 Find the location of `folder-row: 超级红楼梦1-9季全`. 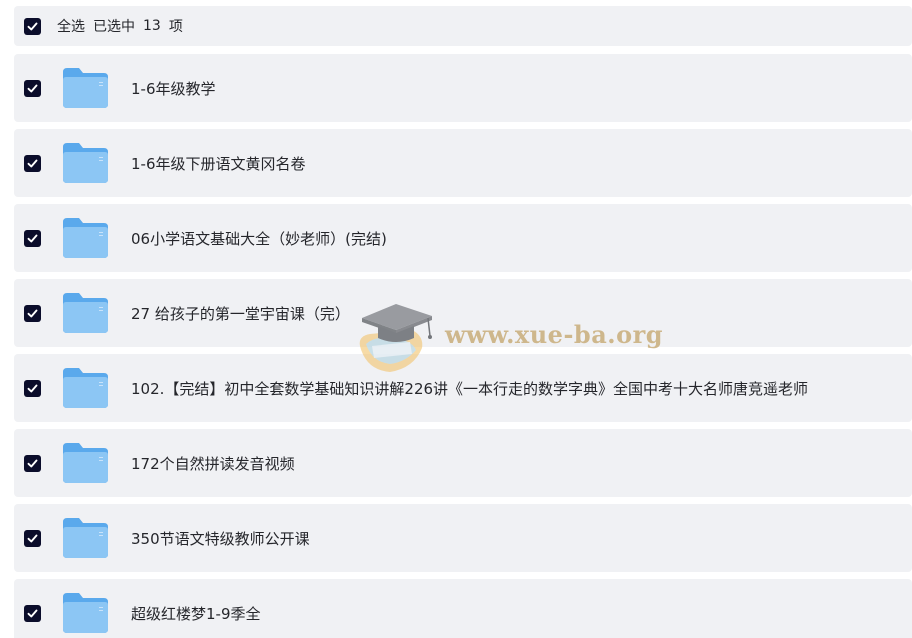

folder-row: 超级红楼梦1-9季全 is located at coordinates (463, 608).